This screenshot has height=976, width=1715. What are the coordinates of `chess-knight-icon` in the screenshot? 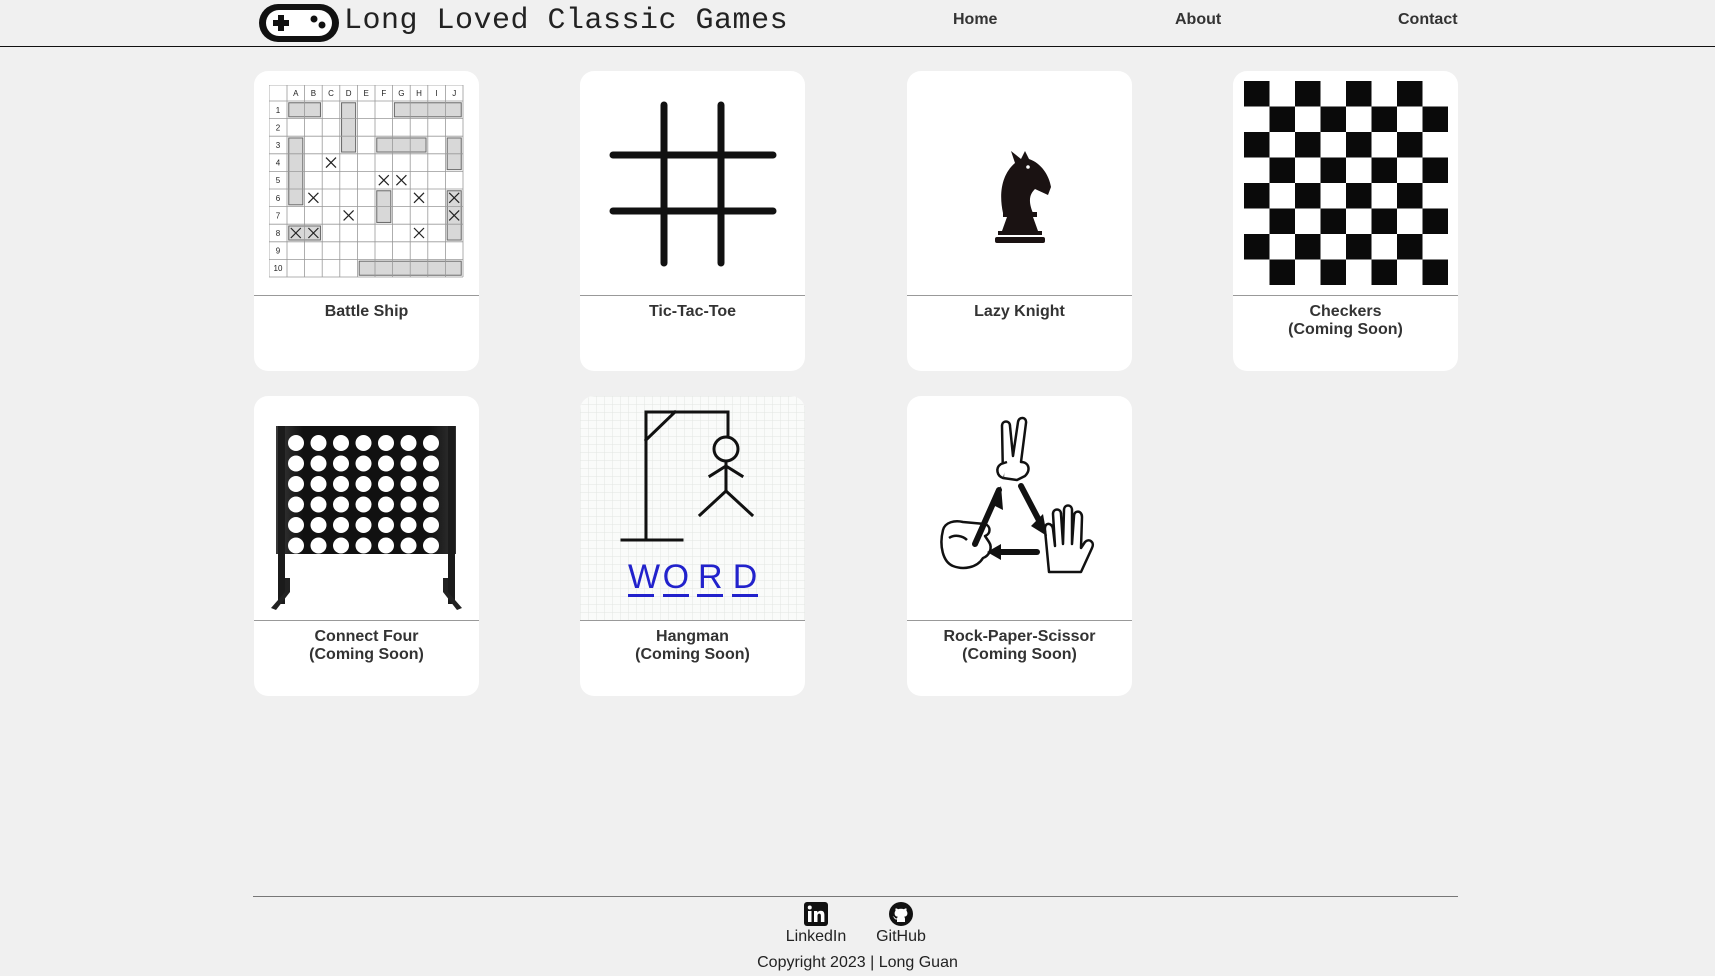 It's located at (1023, 197).